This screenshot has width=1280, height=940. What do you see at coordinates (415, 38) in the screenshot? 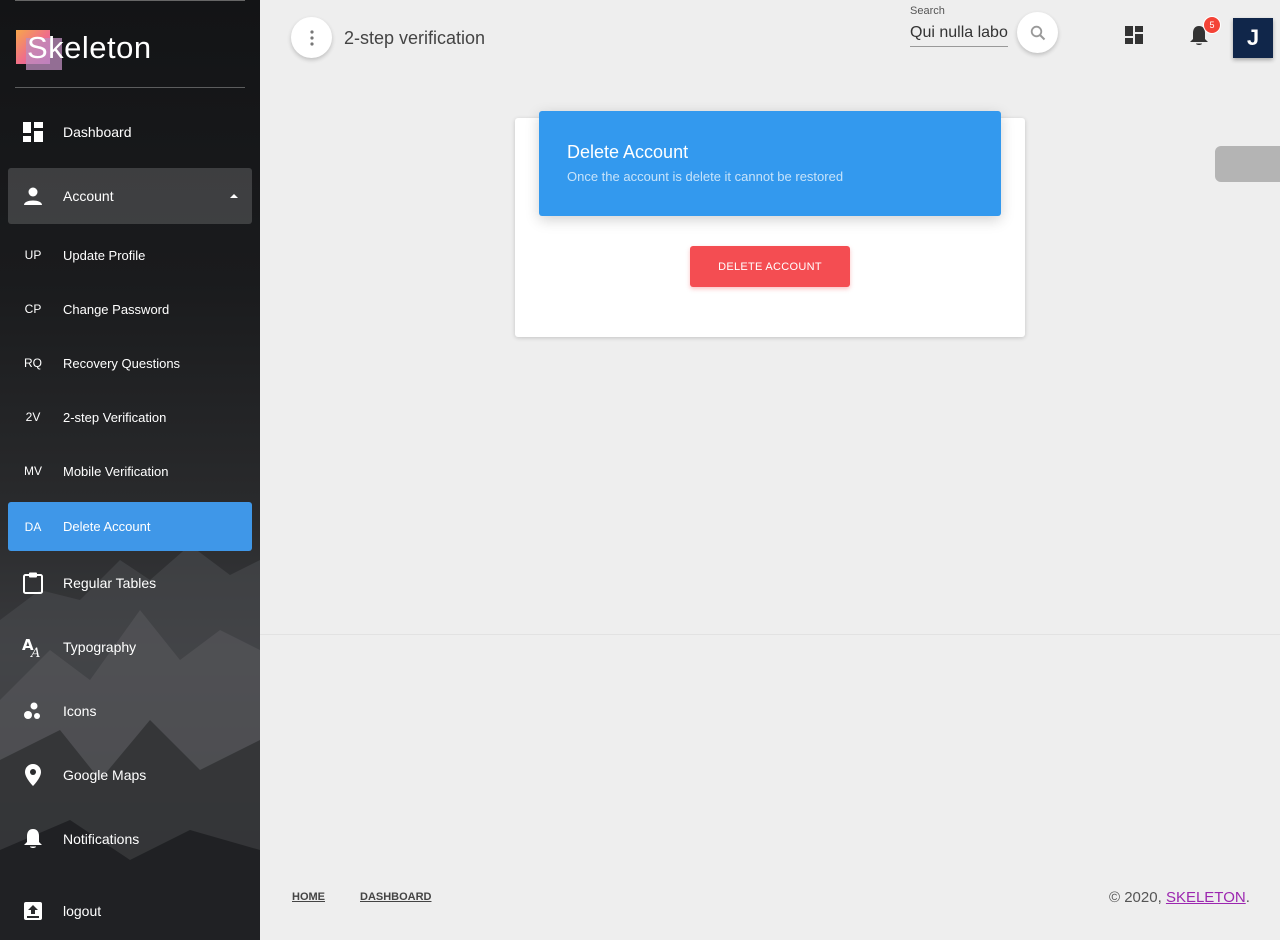
I see `page-title: 2-step verification` at bounding box center [415, 38].